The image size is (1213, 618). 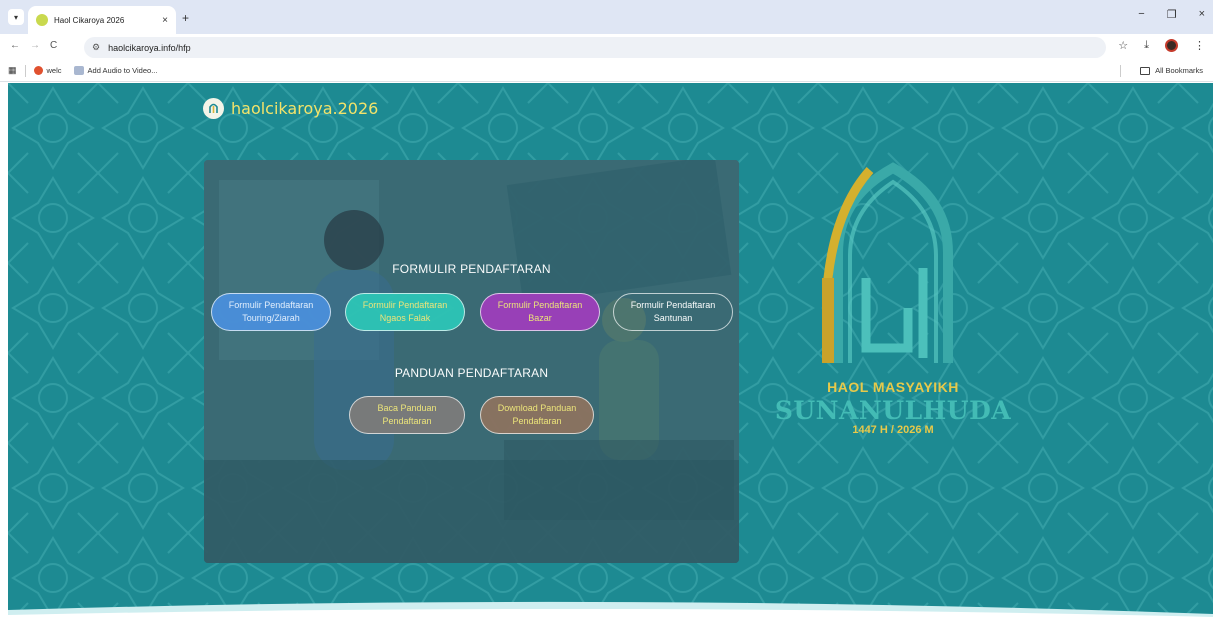 I want to click on window-close-icon: ×, so click(x=1202, y=14).